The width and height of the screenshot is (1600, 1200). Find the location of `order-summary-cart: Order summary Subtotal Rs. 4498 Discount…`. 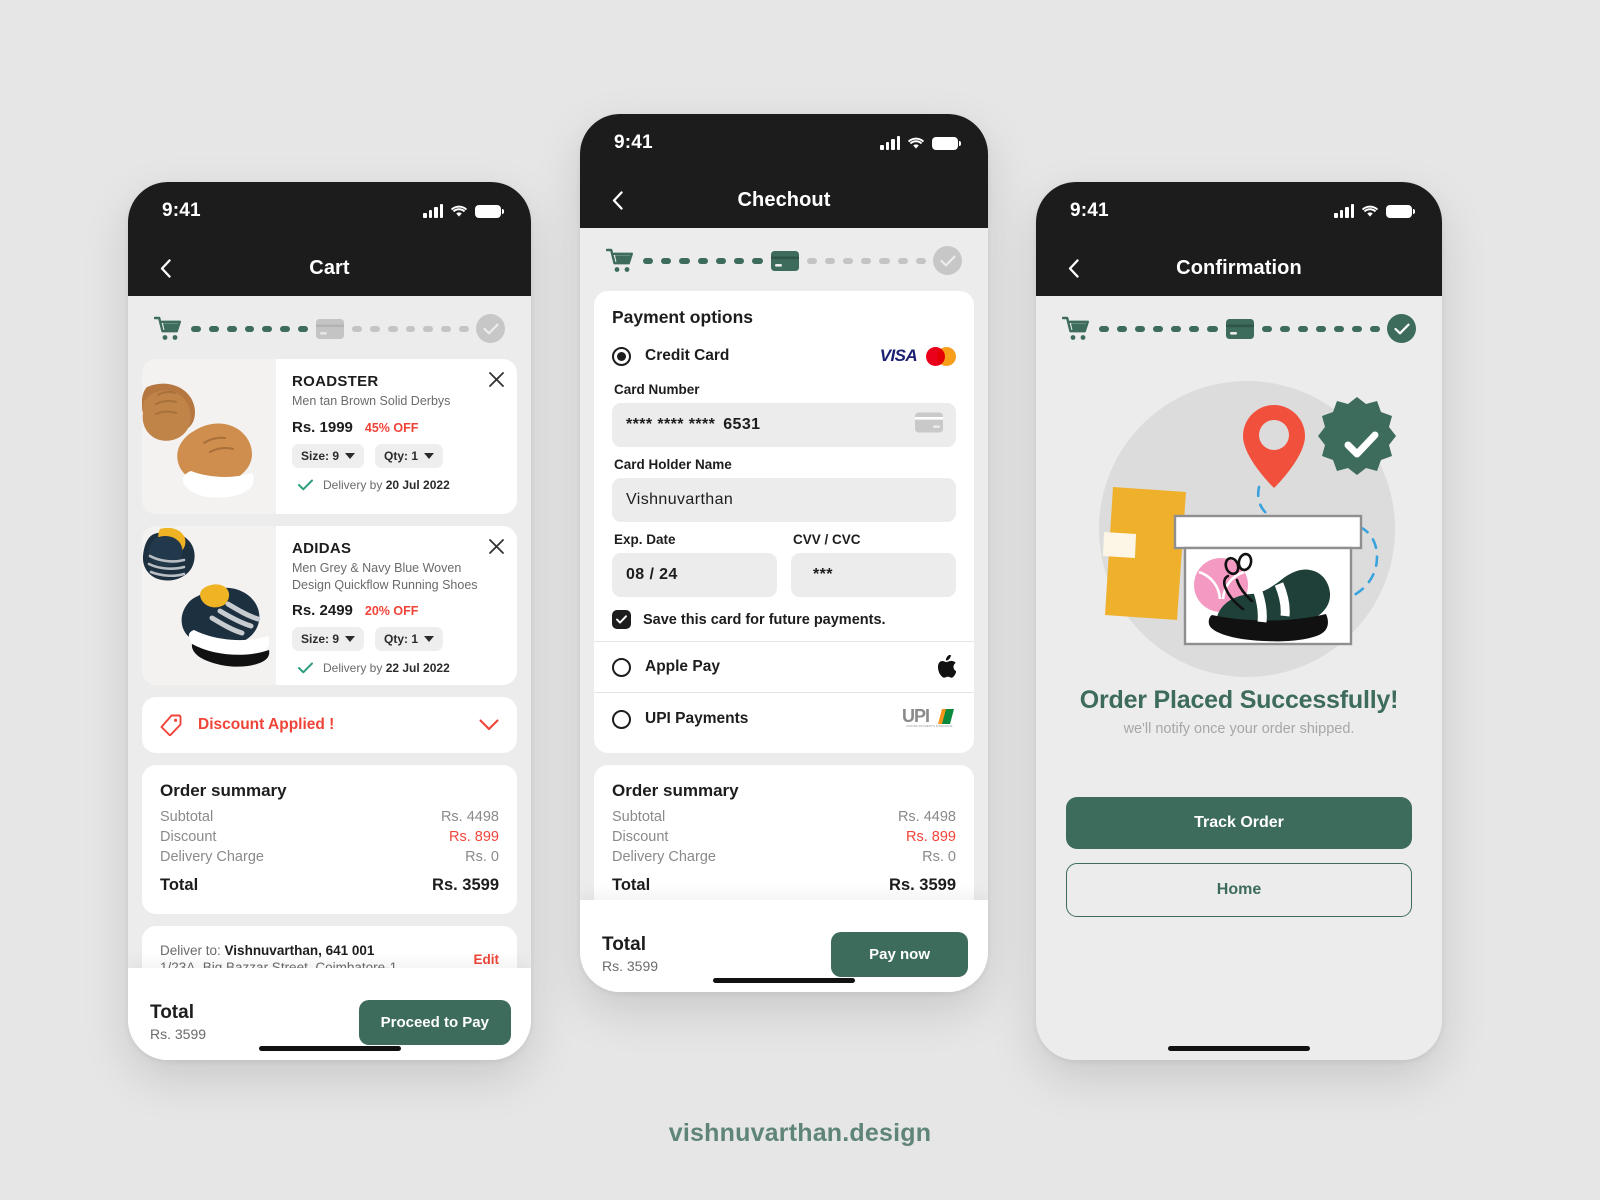

order-summary-cart: Order summary Subtotal Rs. 4498 Discount… is located at coordinates (329, 839).